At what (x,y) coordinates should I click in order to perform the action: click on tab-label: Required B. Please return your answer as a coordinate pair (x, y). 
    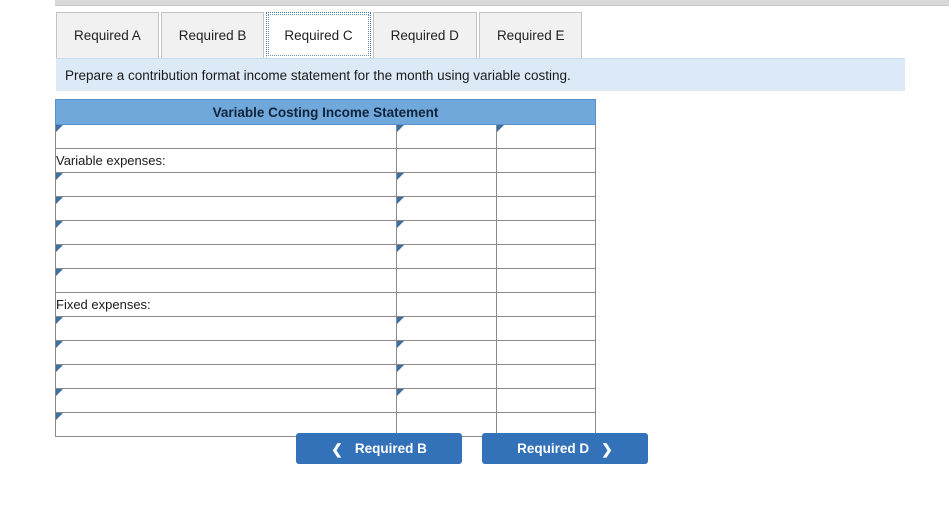
    Looking at the image, I should click on (212, 35).